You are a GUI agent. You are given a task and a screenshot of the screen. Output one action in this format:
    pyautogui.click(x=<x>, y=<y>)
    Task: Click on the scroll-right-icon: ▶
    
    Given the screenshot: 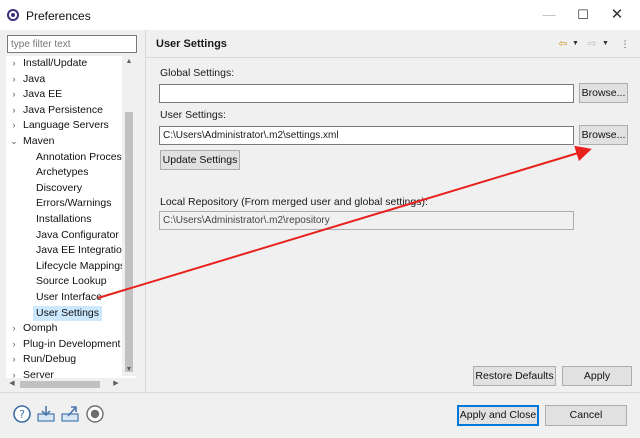 What is the action you would take?
    pyautogui.click(x=116, y=384)
    